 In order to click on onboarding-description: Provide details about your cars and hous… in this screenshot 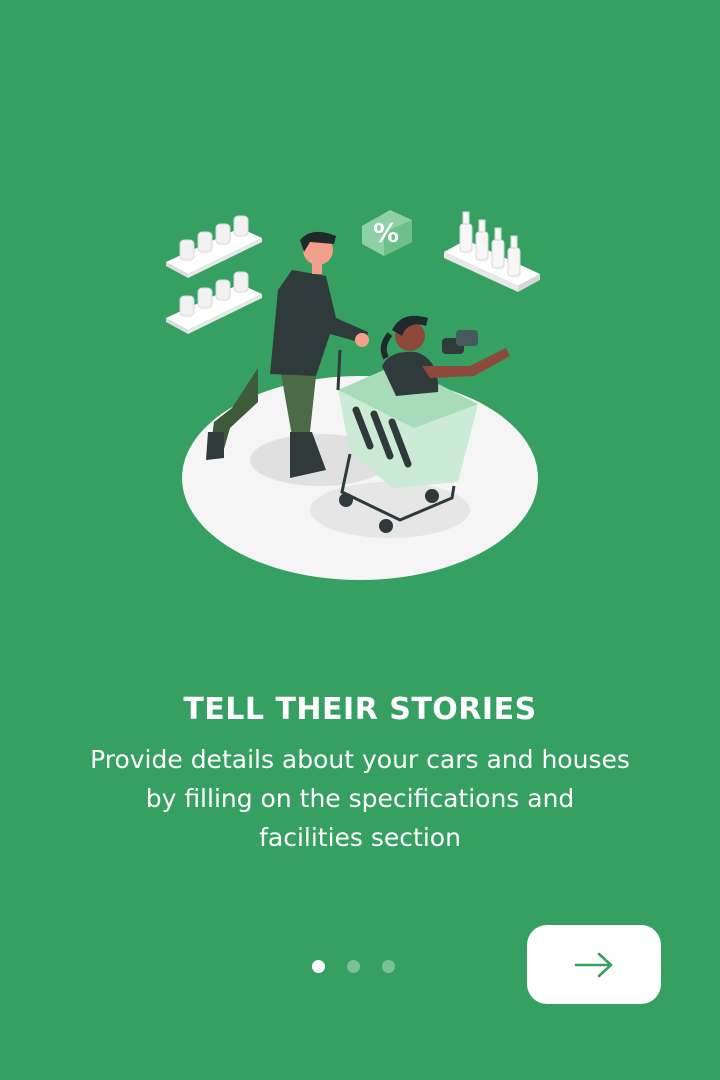, I will do `click(360, 798)`.